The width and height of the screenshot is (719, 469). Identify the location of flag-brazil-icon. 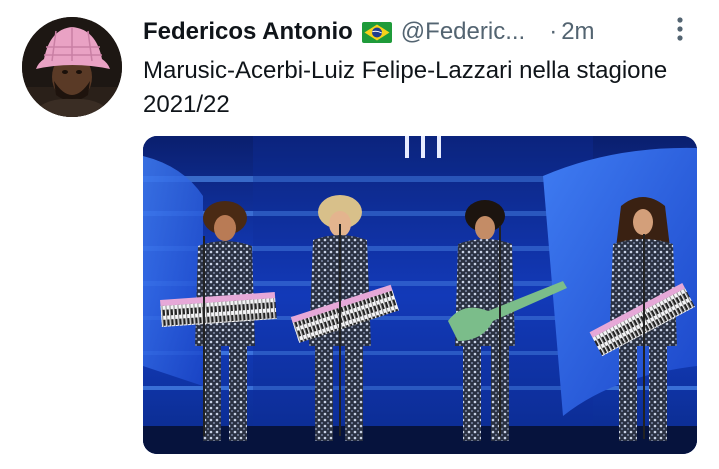
(376, 32).